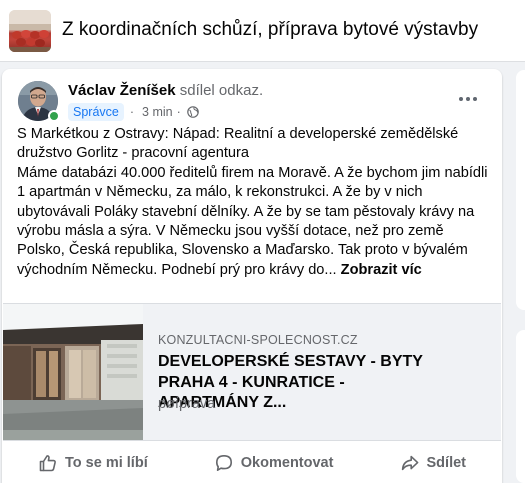 The height and width of the screenshot is (483, 525). I want to click on comment-label: Okomentovat, so click(287, 463).